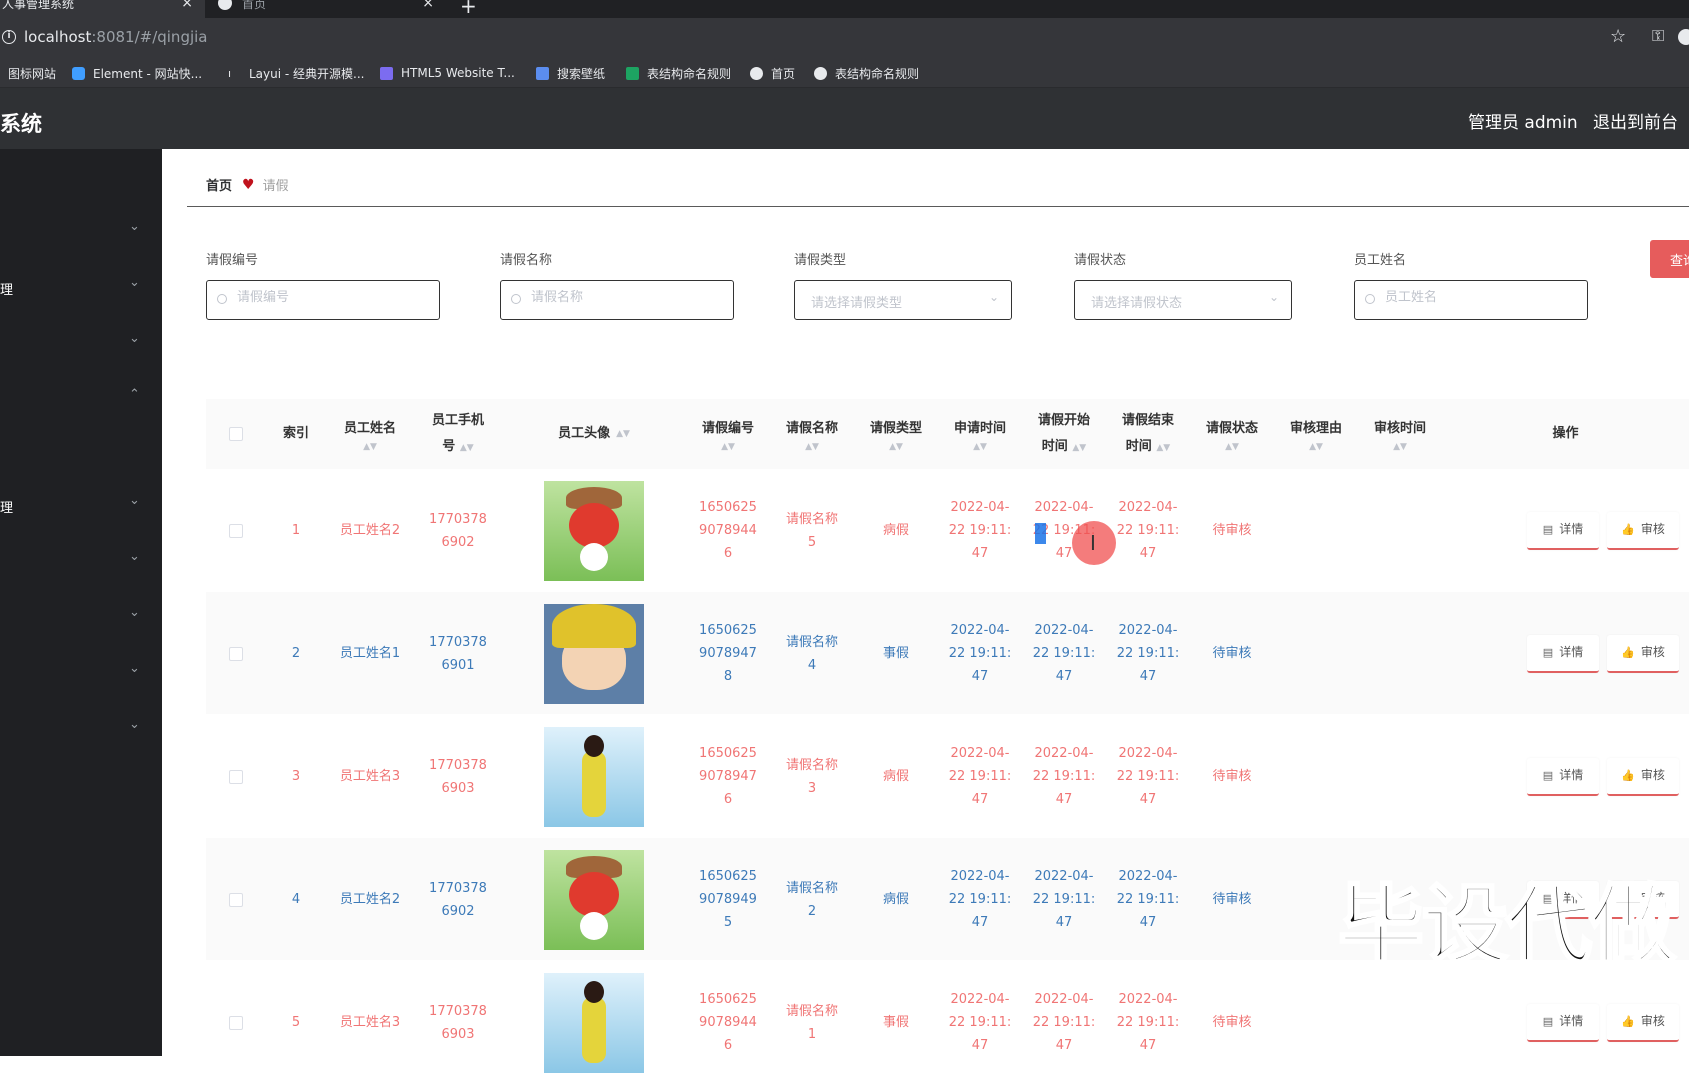 The image size is (1689, 1084). What do you see at coordinates (134, 394) in the screenshot?
I see `chevron-up-icon: ⌃` at bounding box center [134, 394].